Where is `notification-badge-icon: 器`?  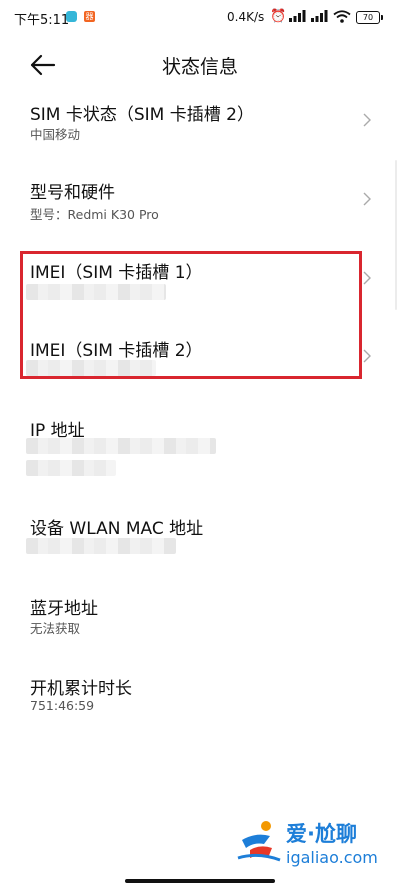
notification-badge-icon: 器 is located at coordinates (89, 16).